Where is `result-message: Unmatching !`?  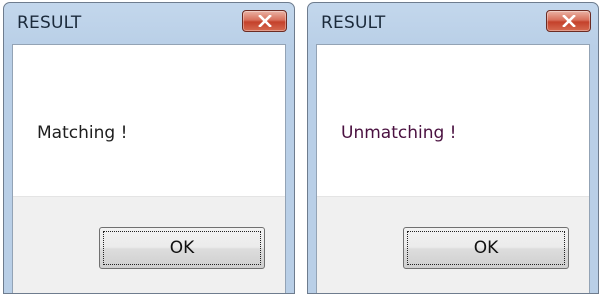
result-message: Unmatching ! is located at coordinates (399, 133).